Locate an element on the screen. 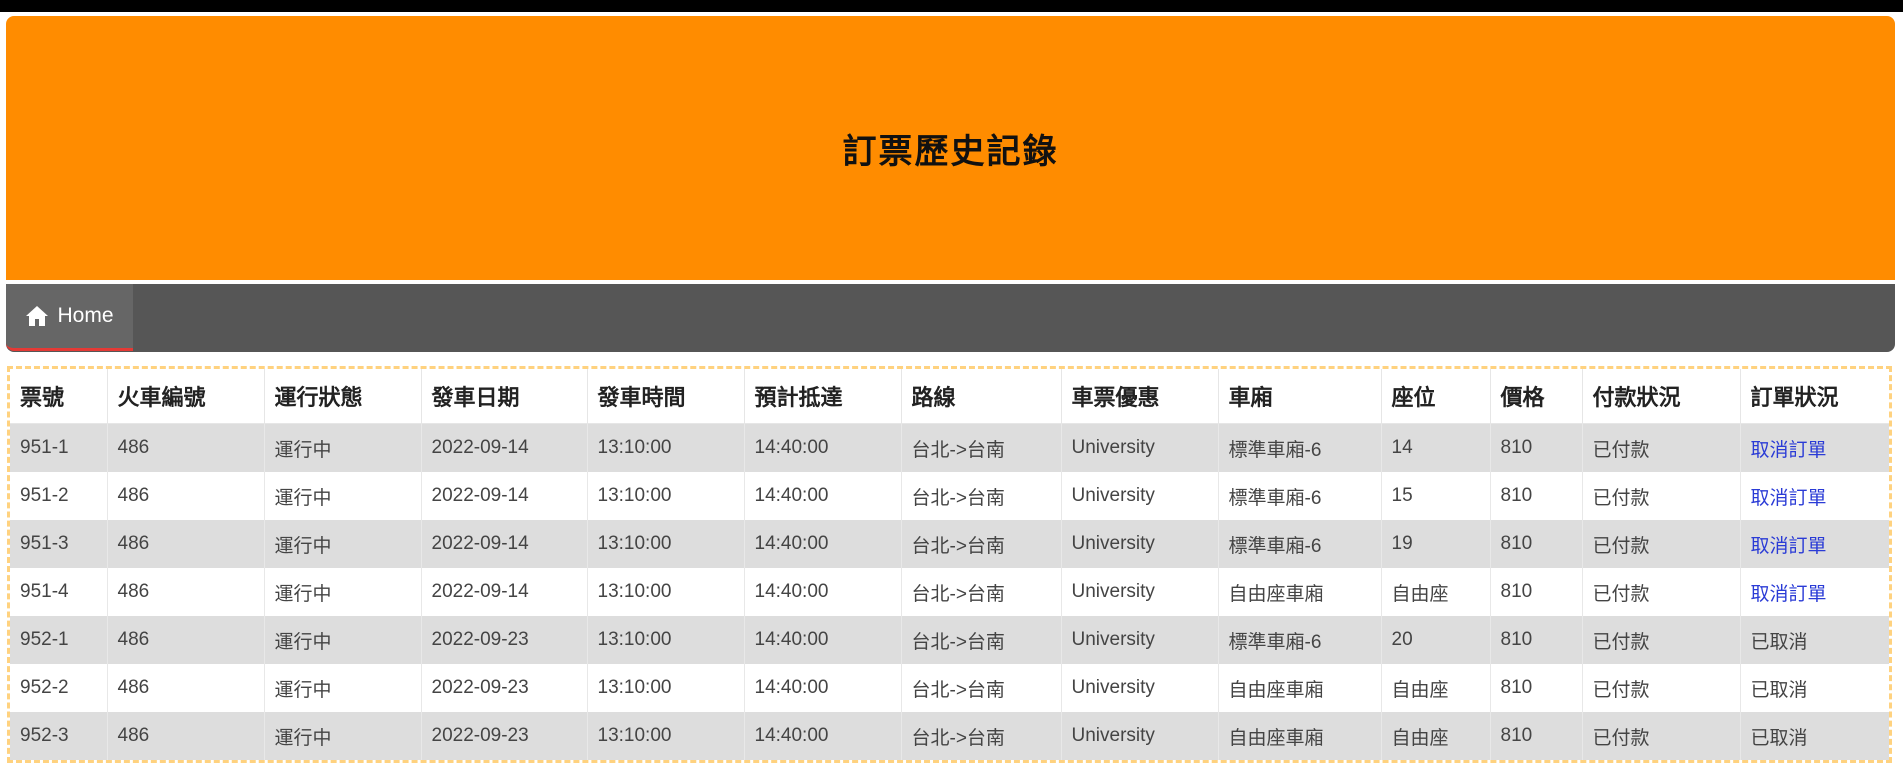  cell-seat: 20 is located at coordinates (1436, 640).